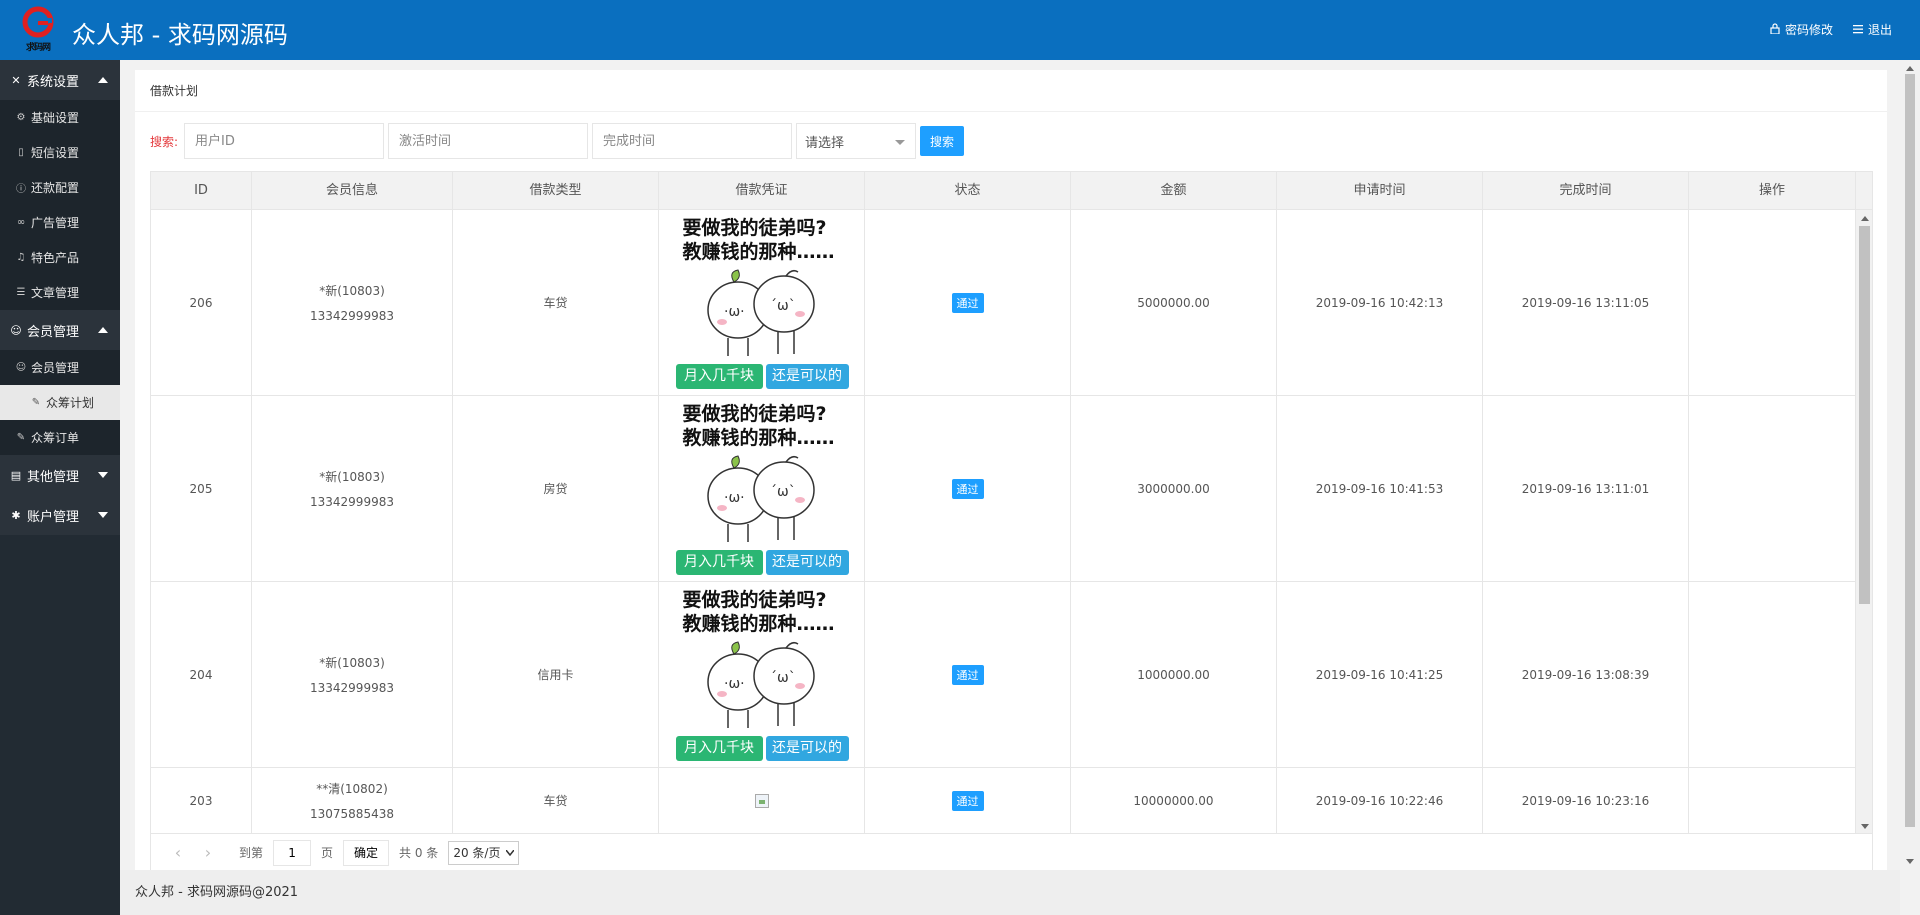 The width and height of the screenshot is (1920, 915). What do you see at coordinates (55, 153) in the screenshot?
I see `sidebar-item-label: 短信设置` at bounding box center [55, 153].